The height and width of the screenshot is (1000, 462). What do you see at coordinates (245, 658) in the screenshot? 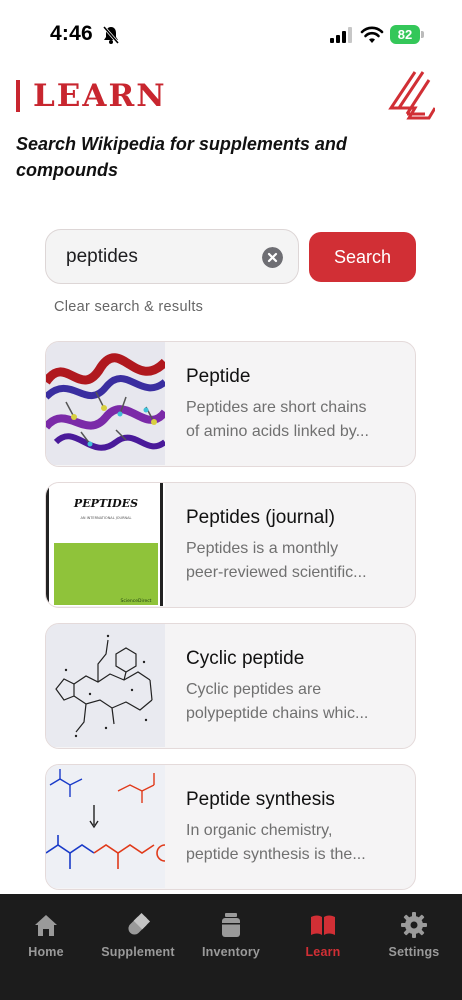
I see `result-title: Cyclic peptide` at bounding box center [245, 658].